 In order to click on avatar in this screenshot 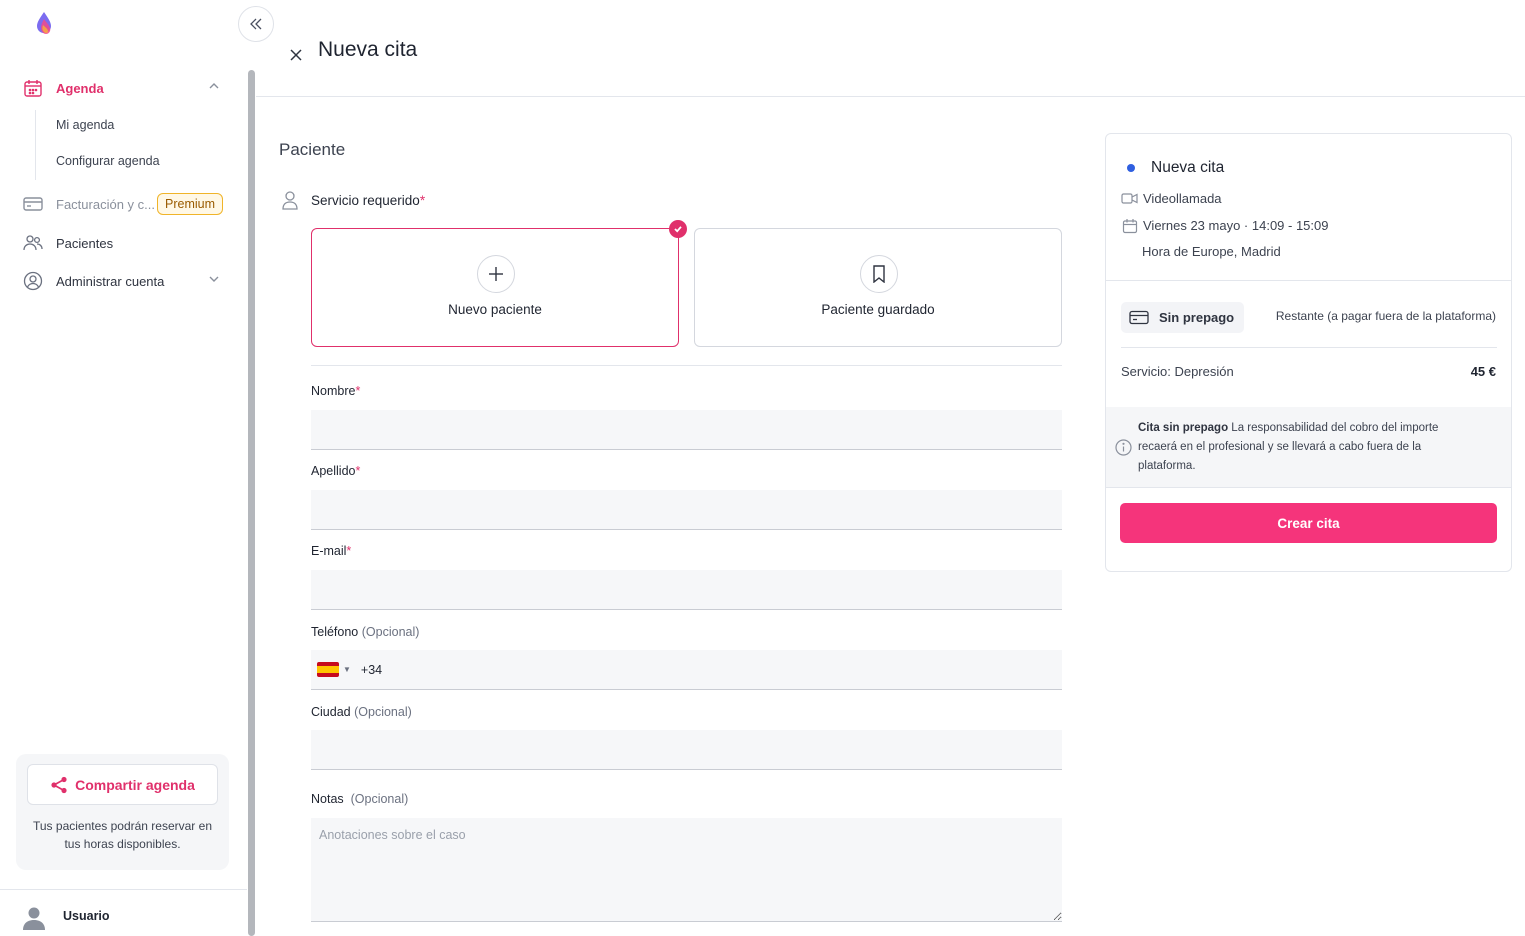, I will do `click(34, 916)`.